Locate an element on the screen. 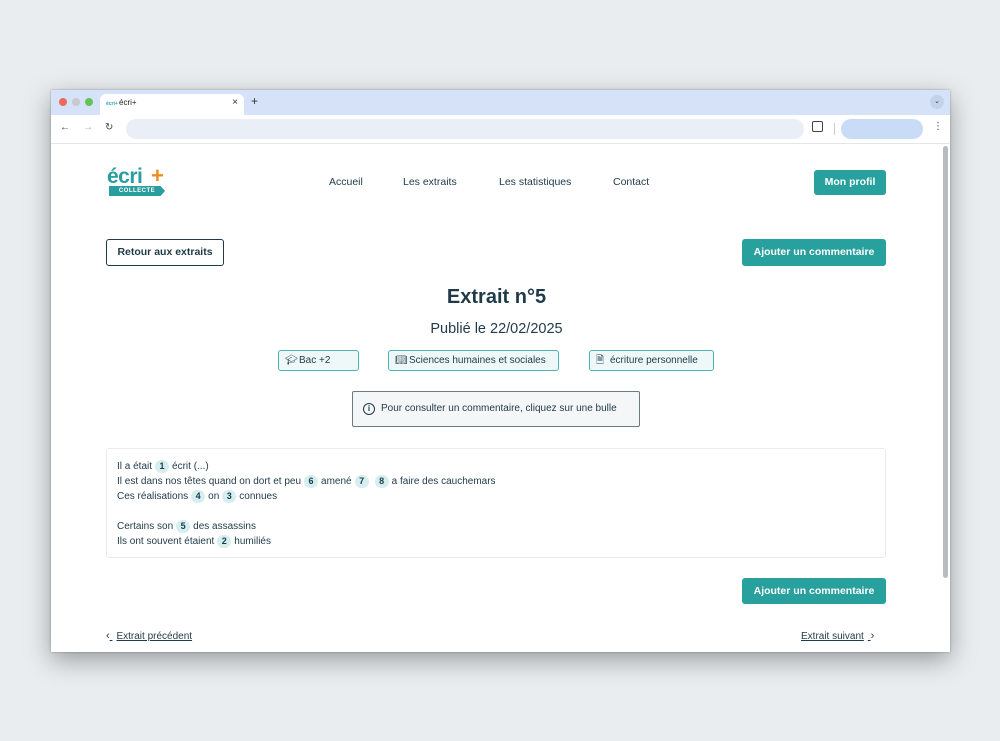  reload-icon: ↻ is located at coordinates (109, 127).